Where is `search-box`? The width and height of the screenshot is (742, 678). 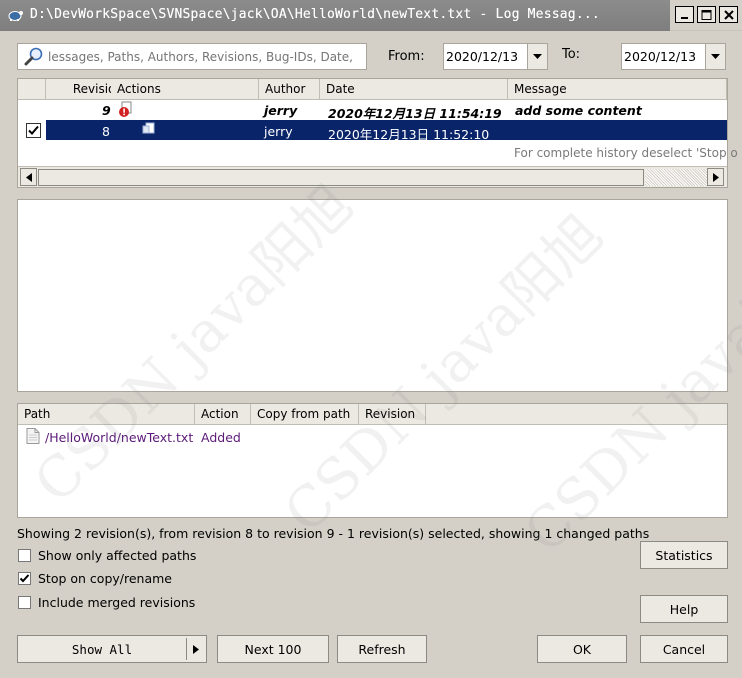
search-box is located at coordinates (192, 56).